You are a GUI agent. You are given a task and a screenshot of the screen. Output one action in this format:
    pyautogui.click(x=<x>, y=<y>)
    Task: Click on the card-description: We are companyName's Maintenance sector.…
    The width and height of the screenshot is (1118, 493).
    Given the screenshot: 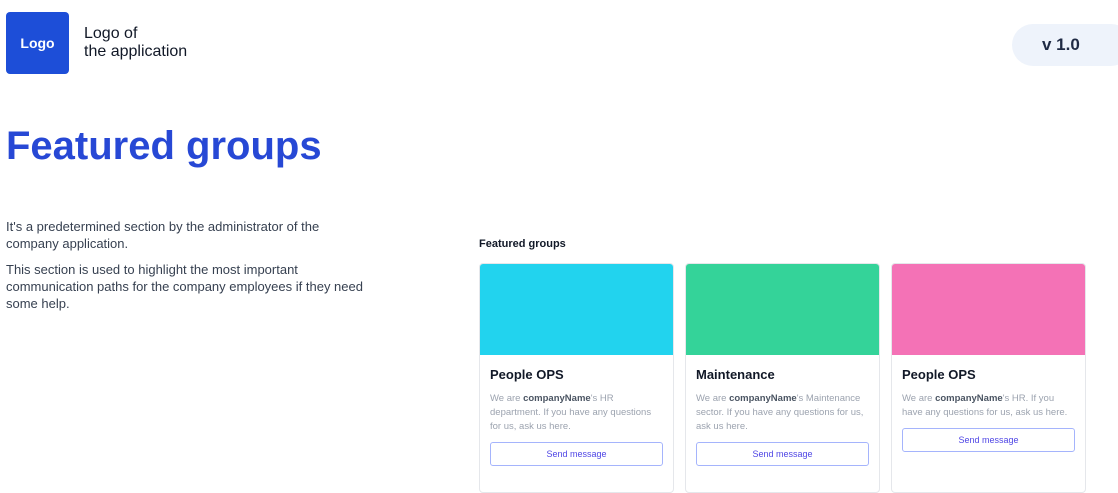 What is the action you would take?
    pyautogui.click(x=782, y=413)
    